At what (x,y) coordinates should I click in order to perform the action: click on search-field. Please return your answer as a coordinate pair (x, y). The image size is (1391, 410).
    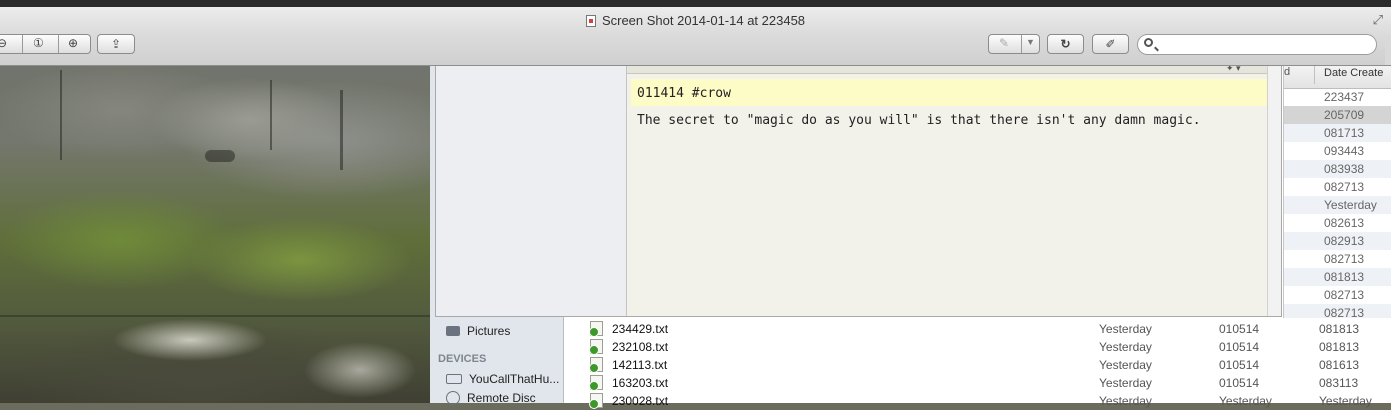
    Looking at the image, I should click on (1257, 44).